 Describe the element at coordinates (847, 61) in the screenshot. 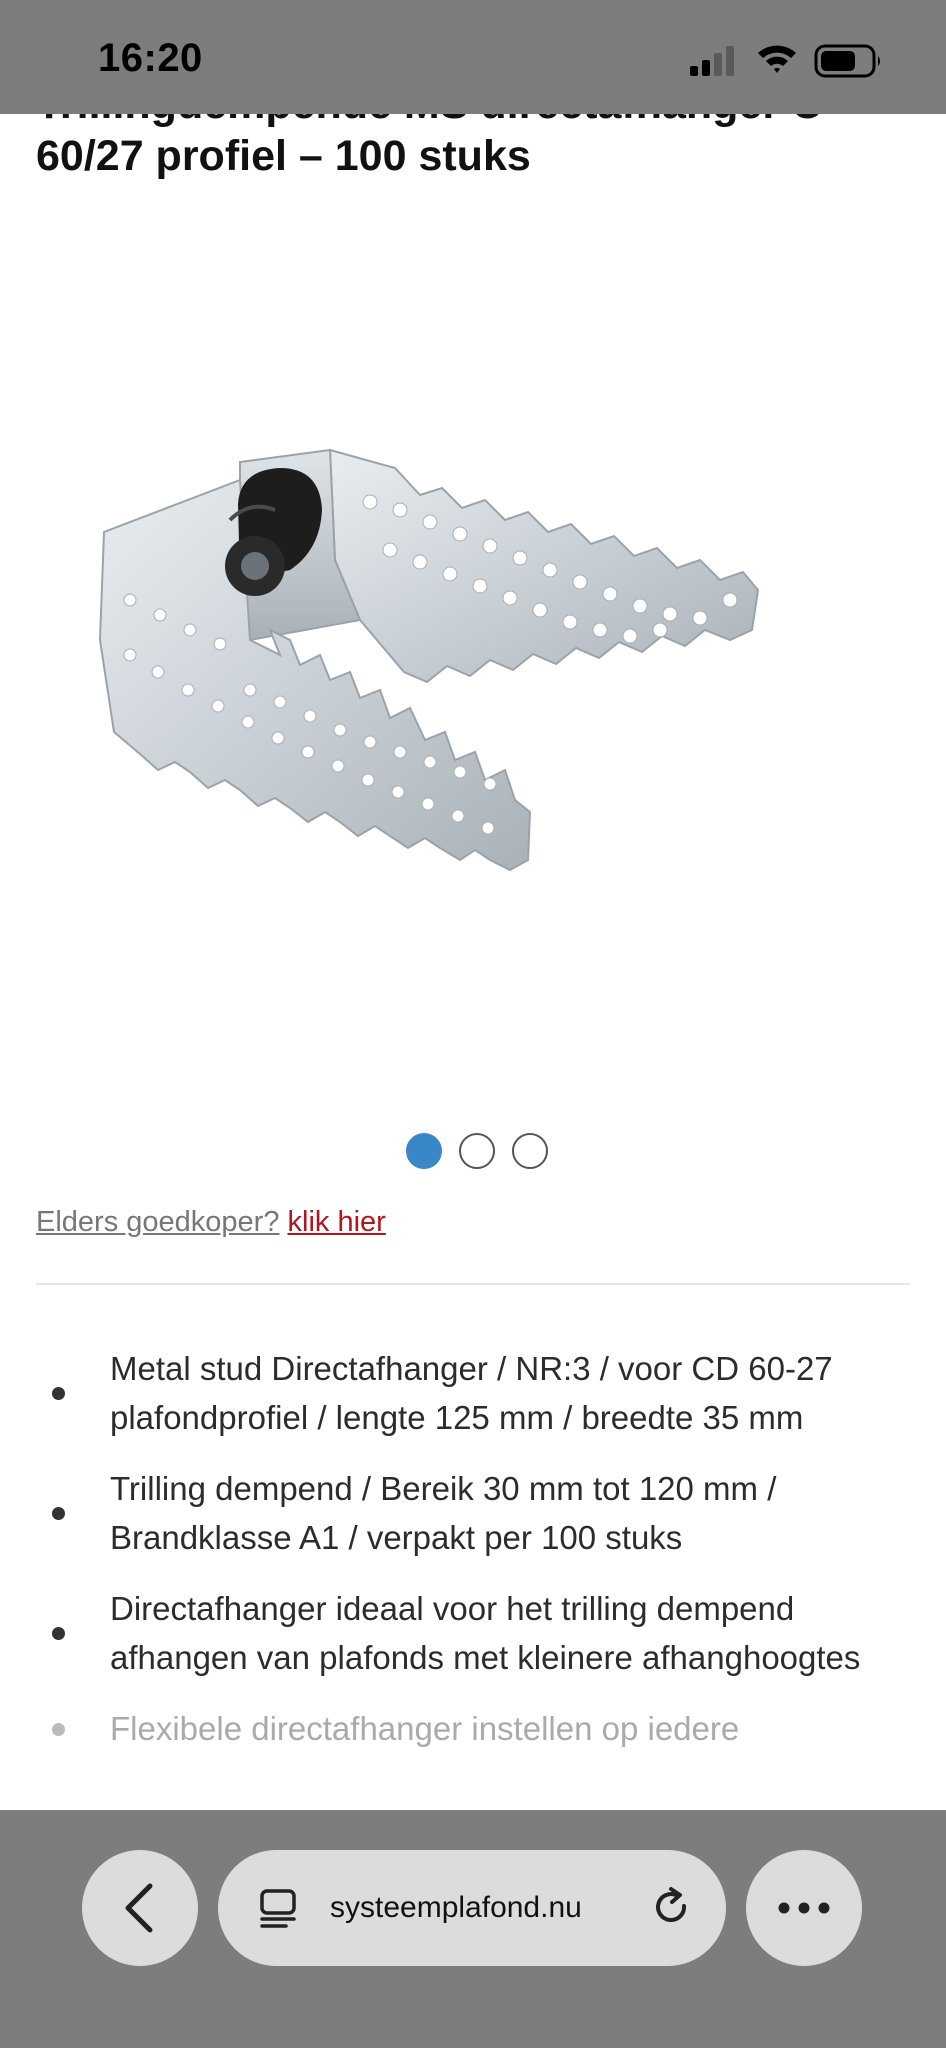

I see `battery-icon` at that location.